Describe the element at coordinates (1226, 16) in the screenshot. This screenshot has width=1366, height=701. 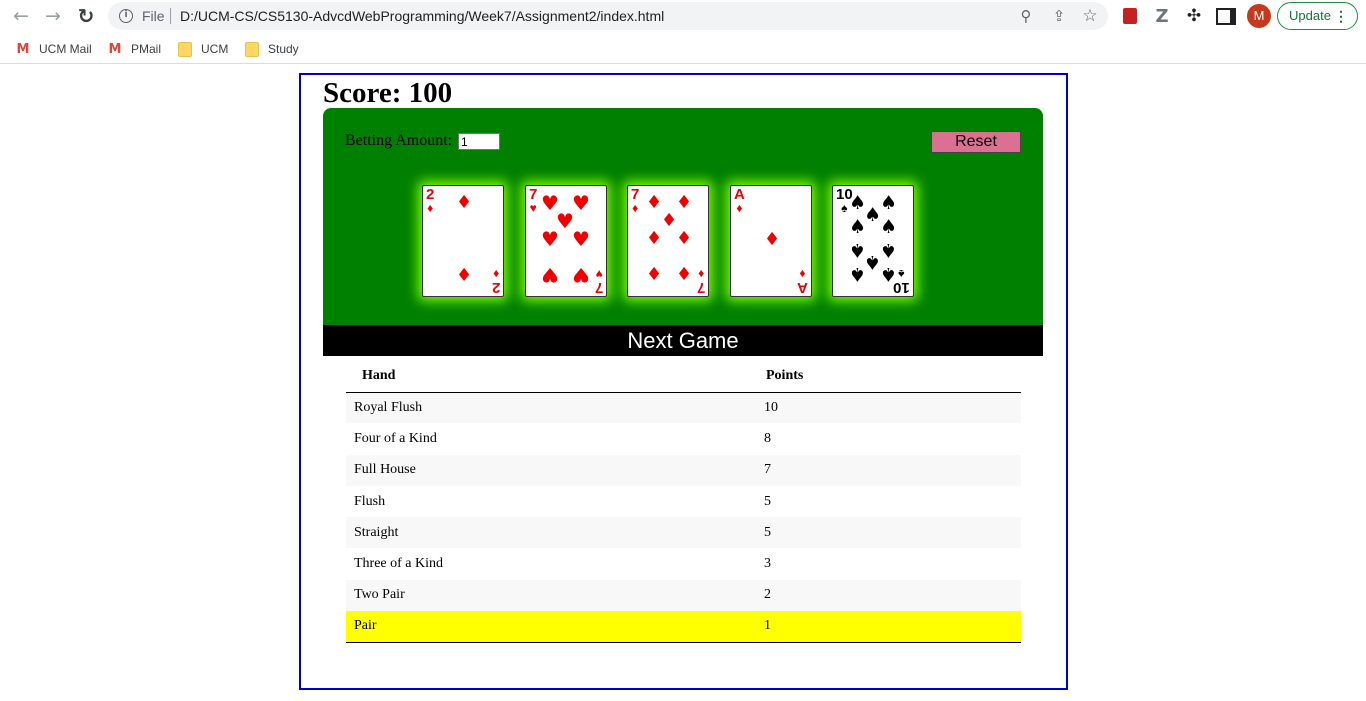
I see `side-panel-icon` at that location.